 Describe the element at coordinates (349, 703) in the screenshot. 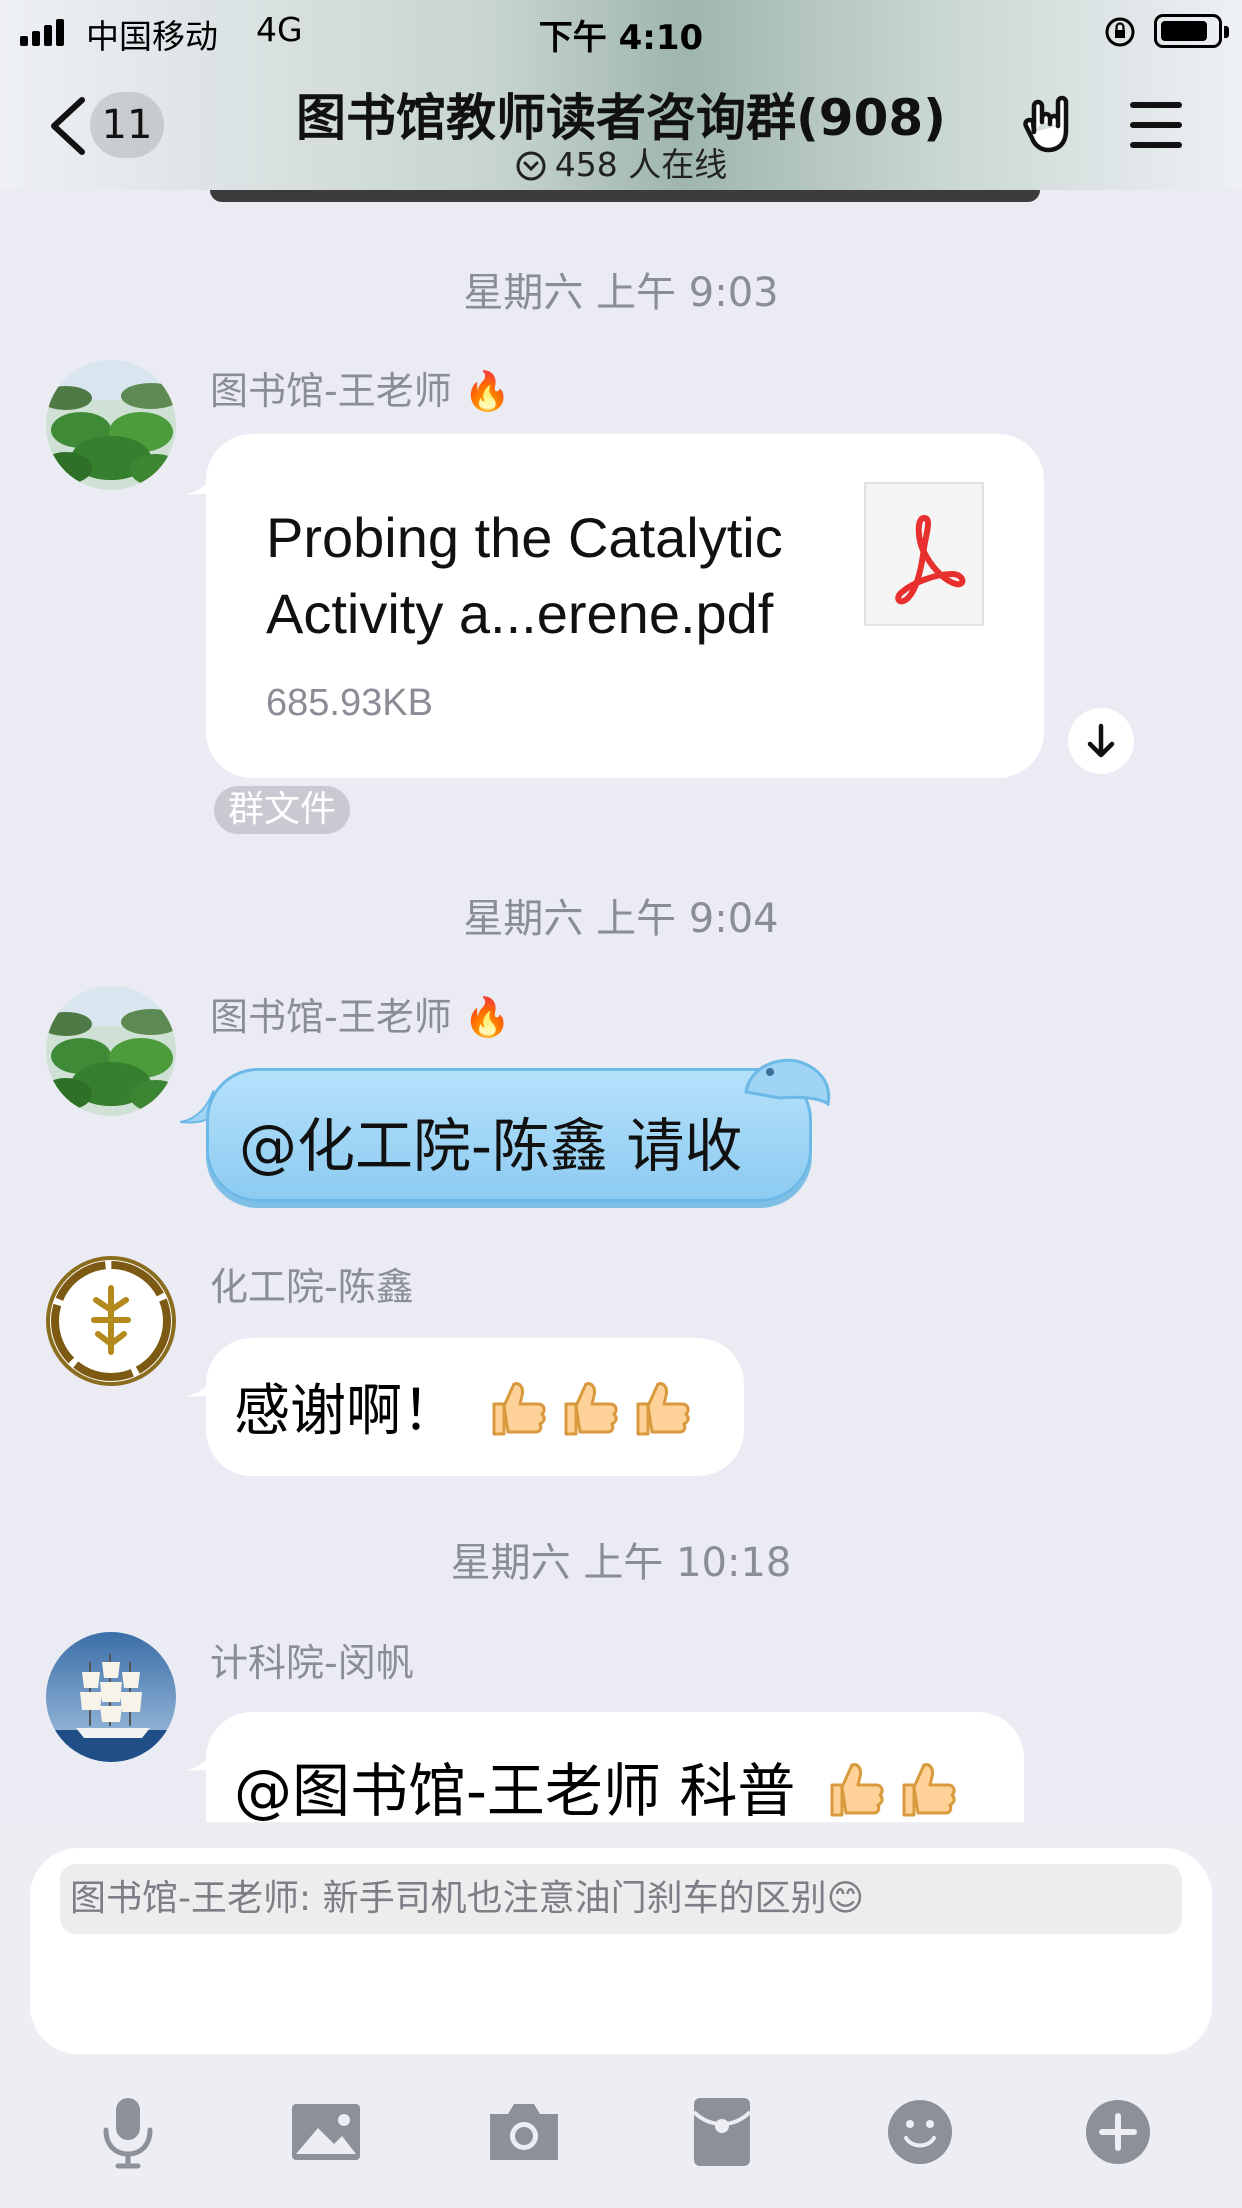

I see `file-size: 685.93KB` at that location.